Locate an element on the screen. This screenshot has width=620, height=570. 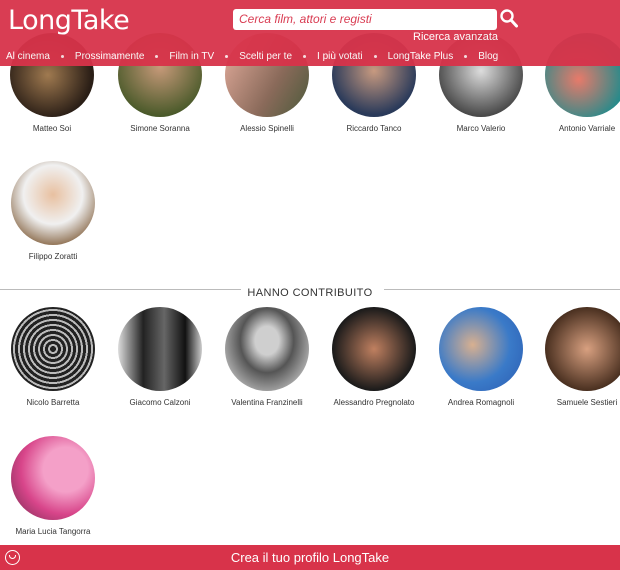
contributor: Nicolo Barretta is located at coordinates (53, 357).